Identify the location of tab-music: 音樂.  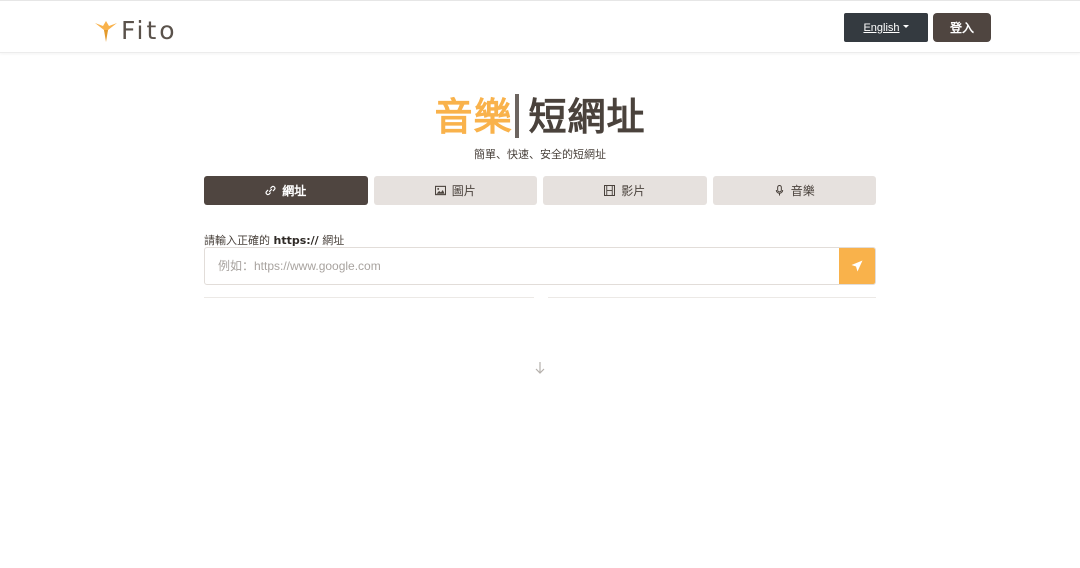
(794, 190).